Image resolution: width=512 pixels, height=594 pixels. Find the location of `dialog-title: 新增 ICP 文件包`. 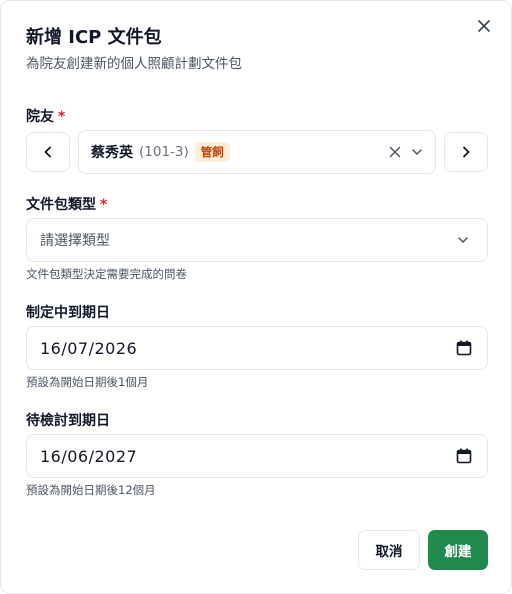

dialog-title: 新增 ICP 文件包 is located at coordinates (94, 37).